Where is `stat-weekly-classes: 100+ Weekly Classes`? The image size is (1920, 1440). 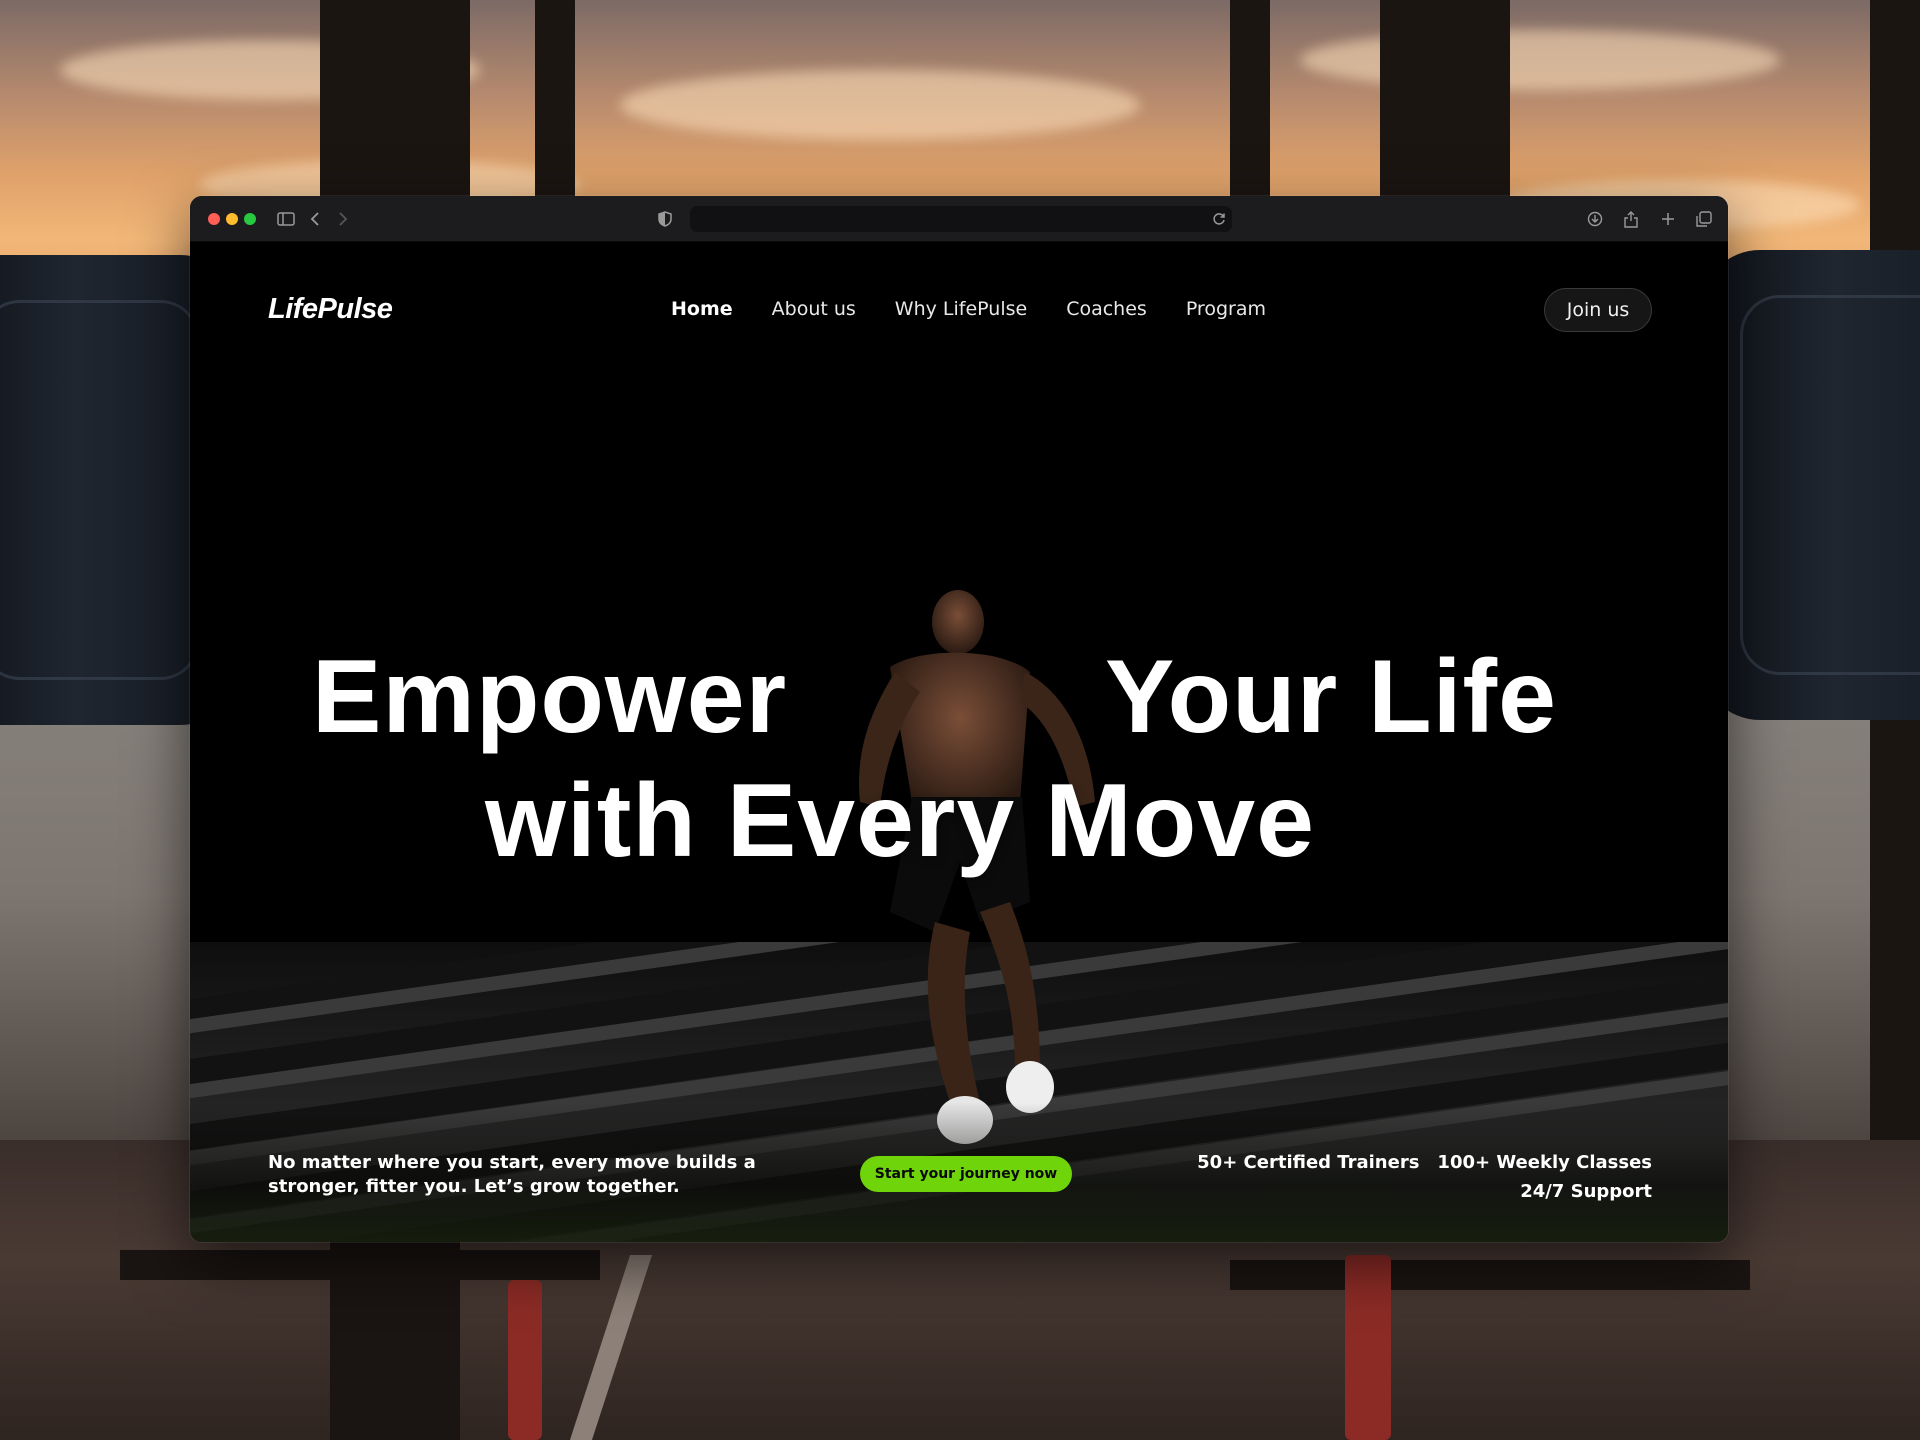 stat-weekly-classes: 100+ Weekly Classes is located at coordinates (1544, 1162).